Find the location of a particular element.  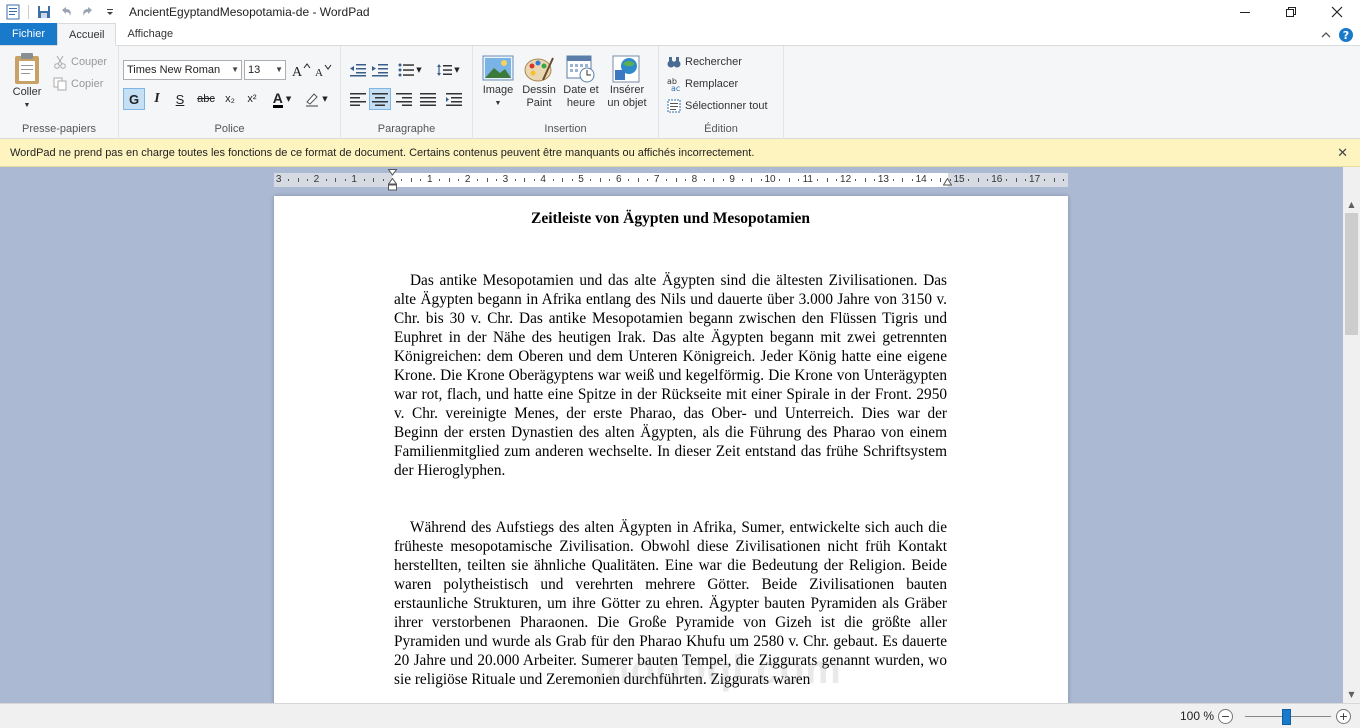

replace-button: ab ac Remplacer is located at coordinates (702, 84).